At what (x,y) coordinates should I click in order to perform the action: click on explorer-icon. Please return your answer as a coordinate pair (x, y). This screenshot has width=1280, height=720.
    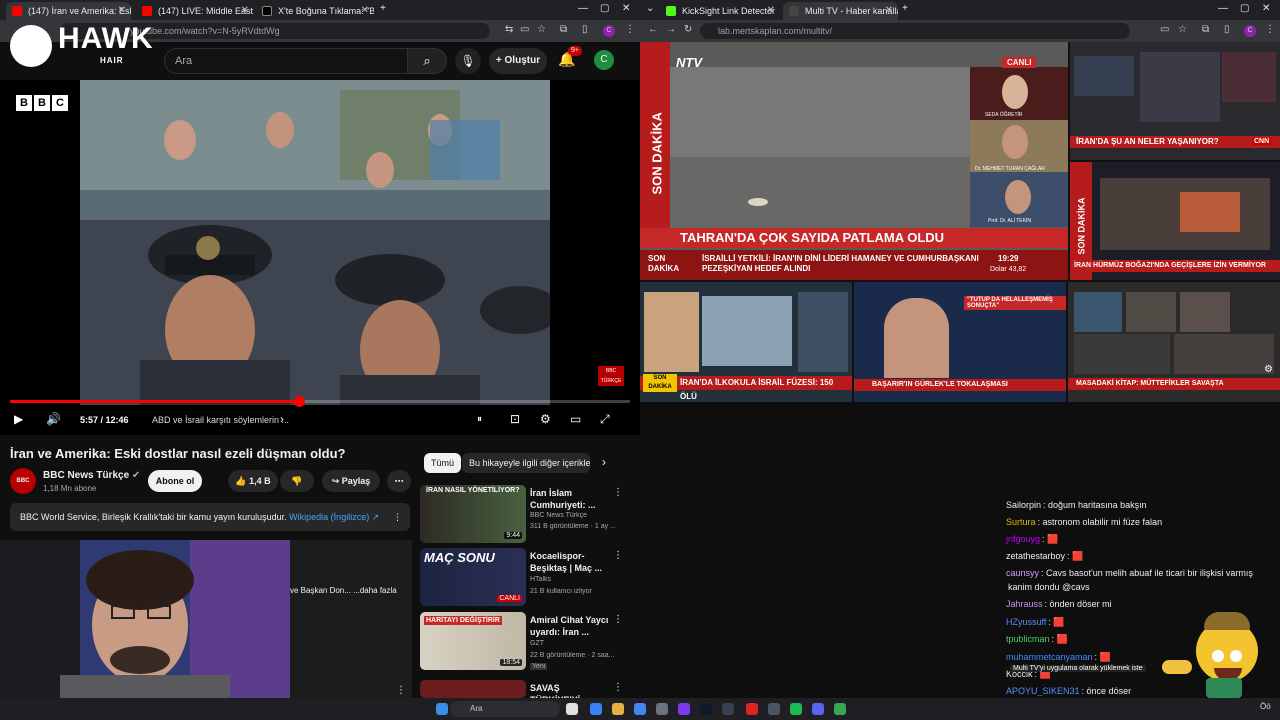
    Looking at the image, I should click on (618, 709).